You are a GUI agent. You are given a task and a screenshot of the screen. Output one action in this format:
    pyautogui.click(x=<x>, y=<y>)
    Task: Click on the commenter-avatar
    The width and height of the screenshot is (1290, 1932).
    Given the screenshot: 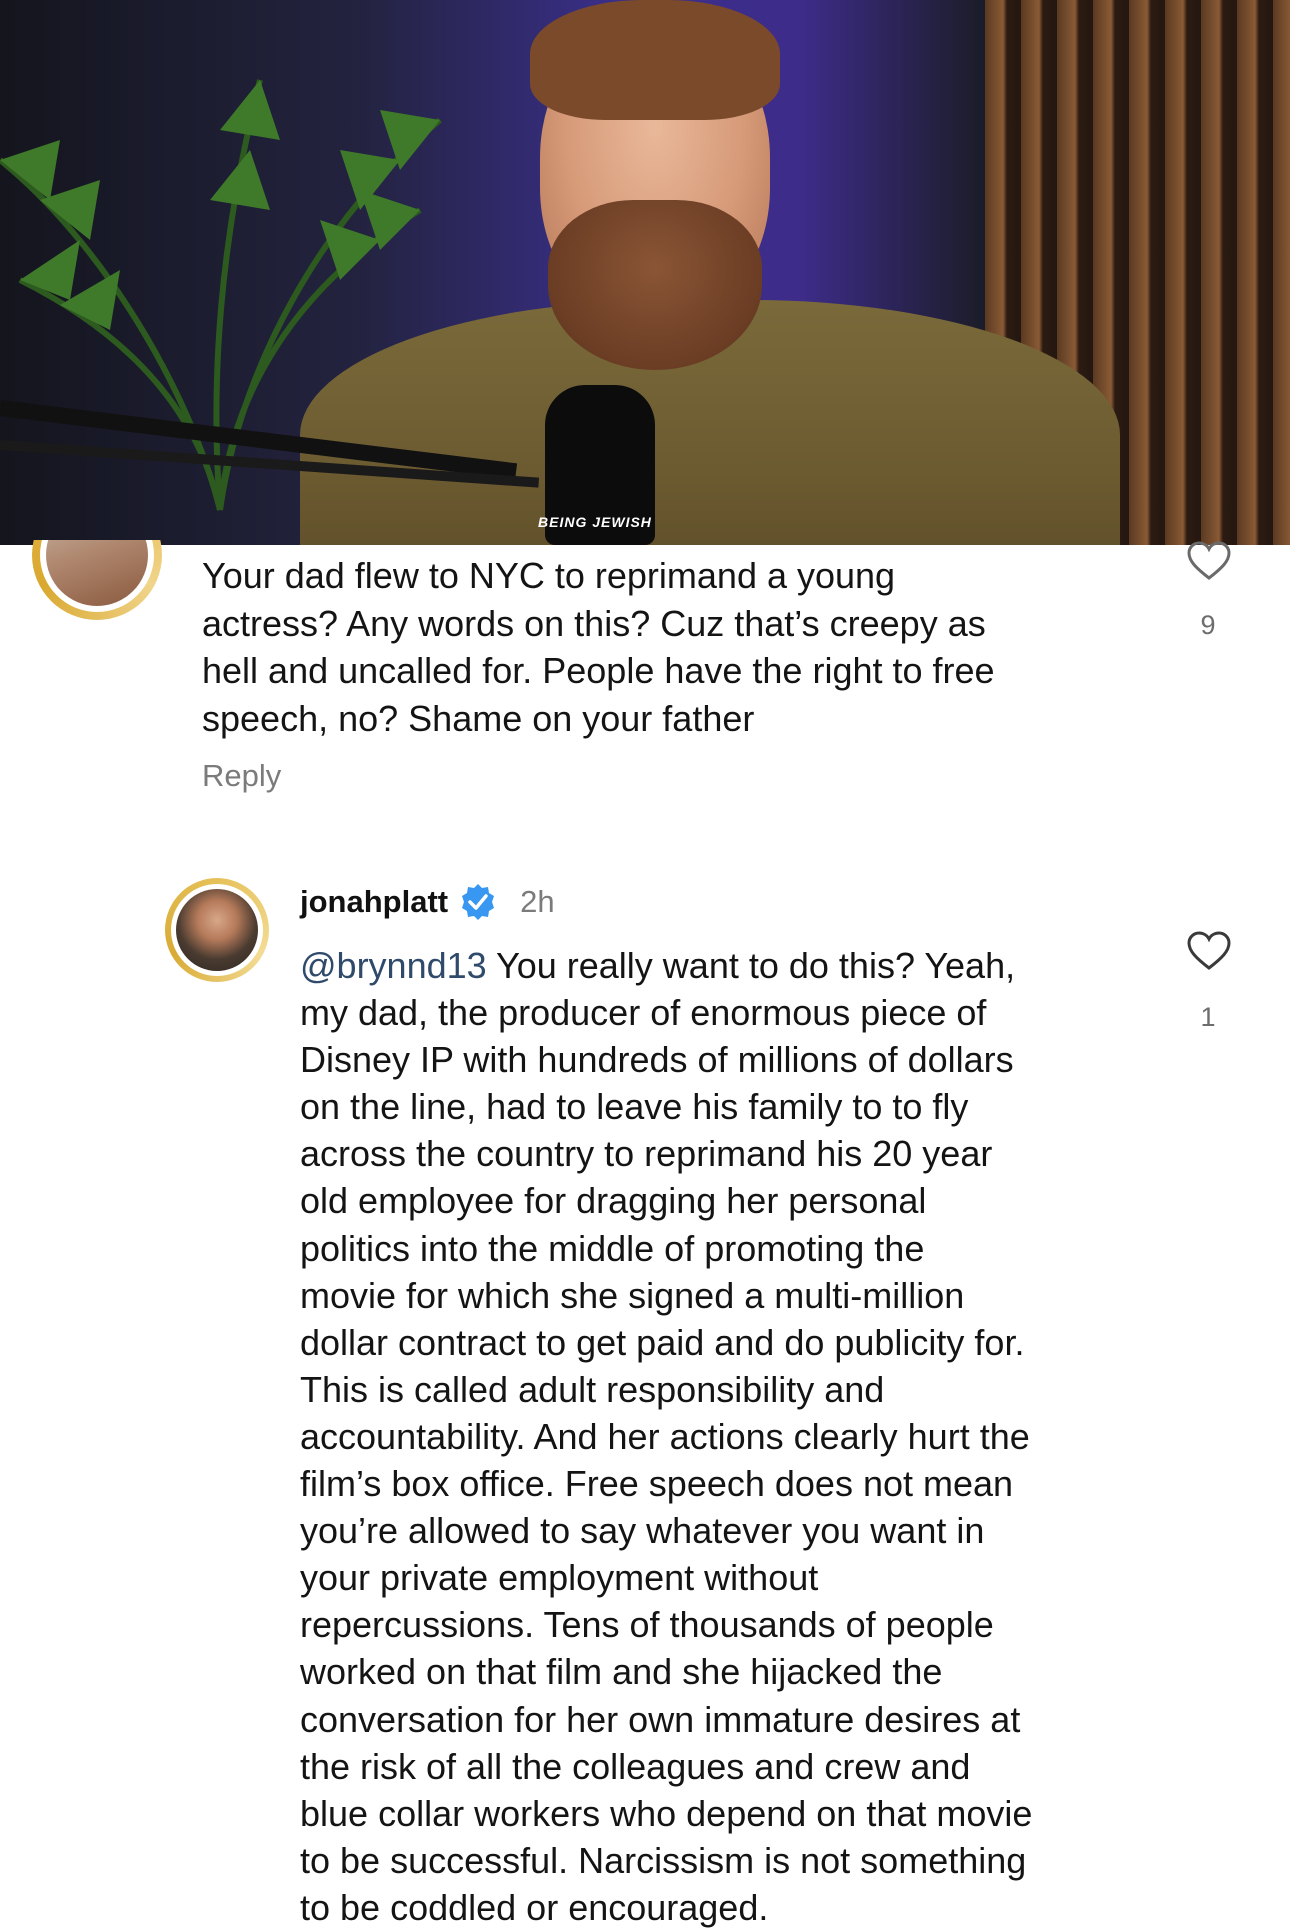 What is the action you would take?
    pyautogui.click(x=100, y=583)
    